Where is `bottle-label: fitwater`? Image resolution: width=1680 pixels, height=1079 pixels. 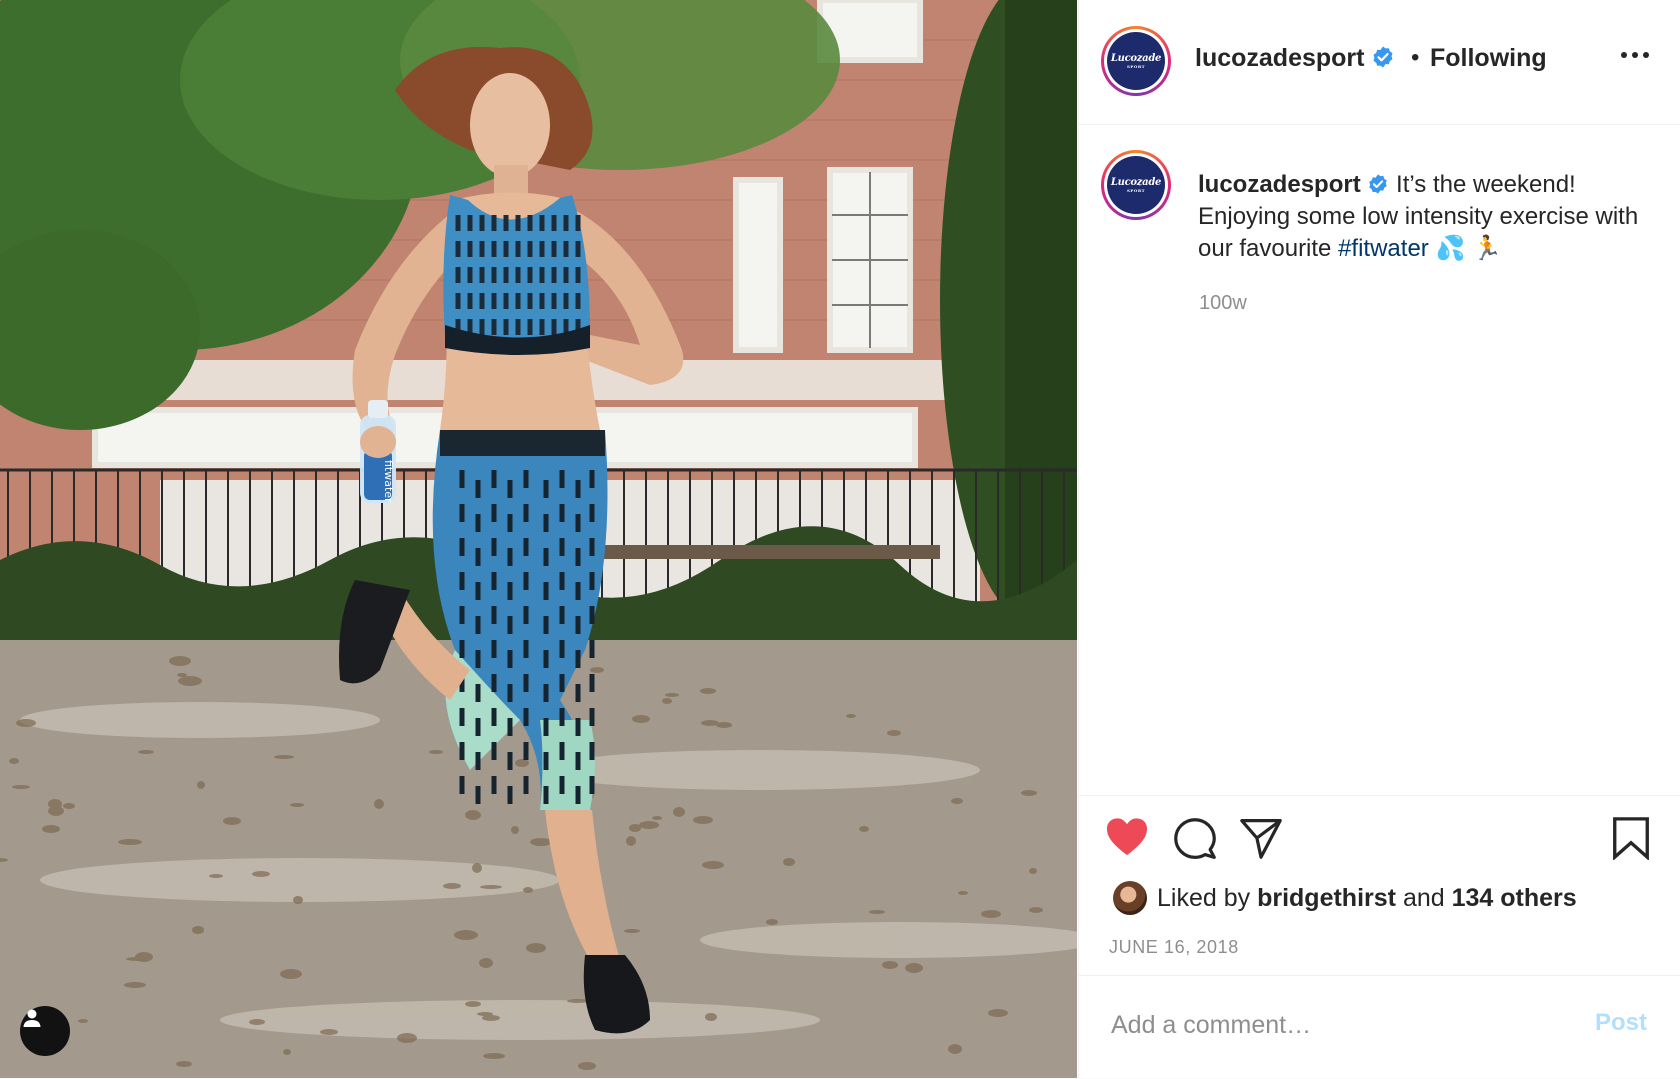
bottle-label: fitwater is located at coordinates (388, 481).